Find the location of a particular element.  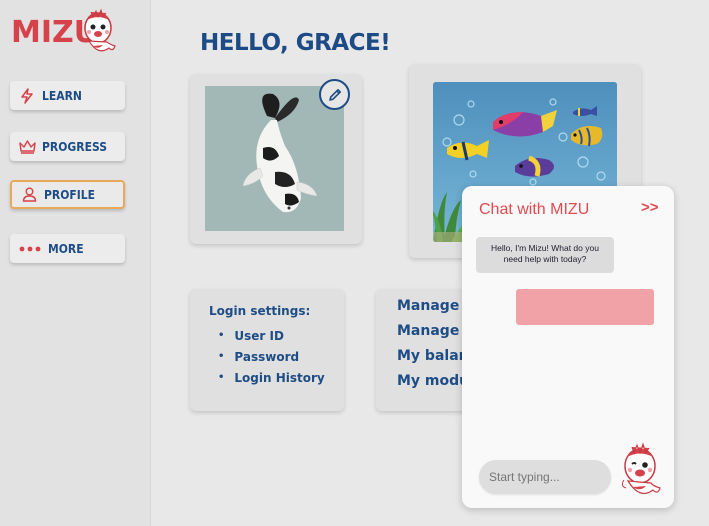

sidebar-item-progress: PROGRESS is located at coordinates (67, 146).